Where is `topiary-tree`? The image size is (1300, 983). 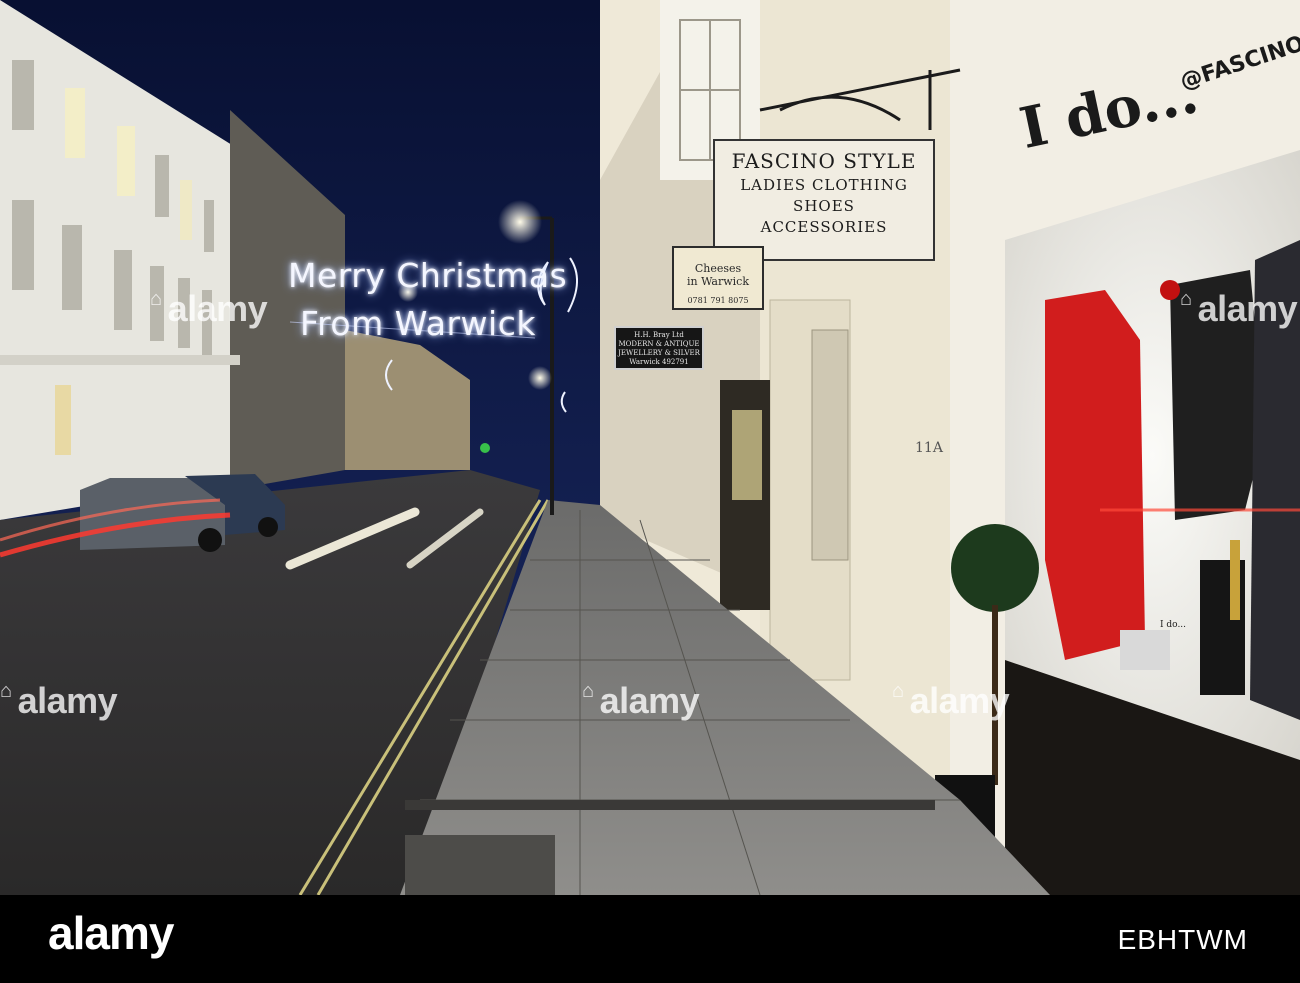 topiary-tree is located at coordinates (995, 568).